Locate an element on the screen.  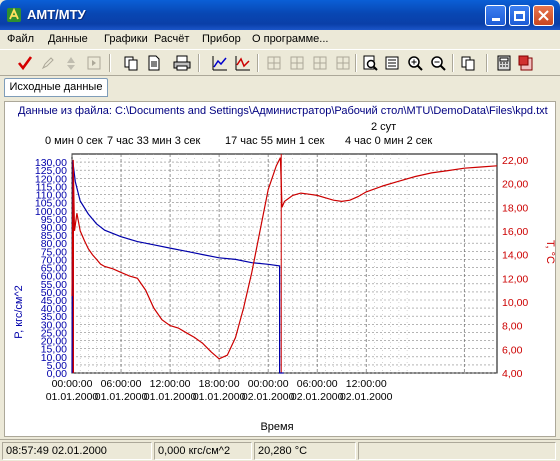
right-tick-label: 18,00 is located at coordinates (515, 208).